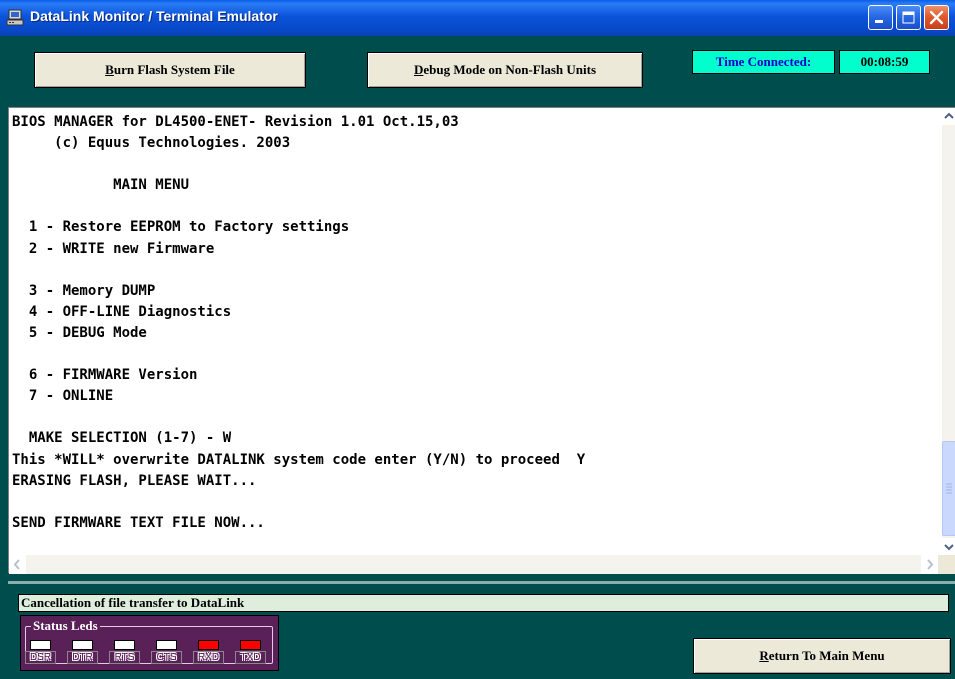  I want to click on debug-mode-button: Debug Mode on Non-Flash Units, so click(505, 70).